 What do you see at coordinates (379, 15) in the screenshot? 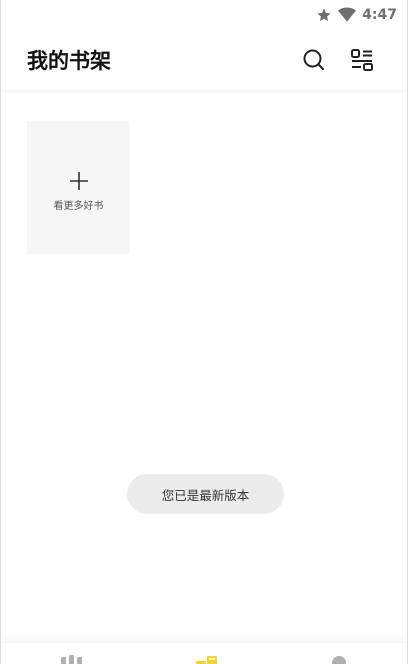
I see `status-time: 4:47` at bounding box center [379, 15].